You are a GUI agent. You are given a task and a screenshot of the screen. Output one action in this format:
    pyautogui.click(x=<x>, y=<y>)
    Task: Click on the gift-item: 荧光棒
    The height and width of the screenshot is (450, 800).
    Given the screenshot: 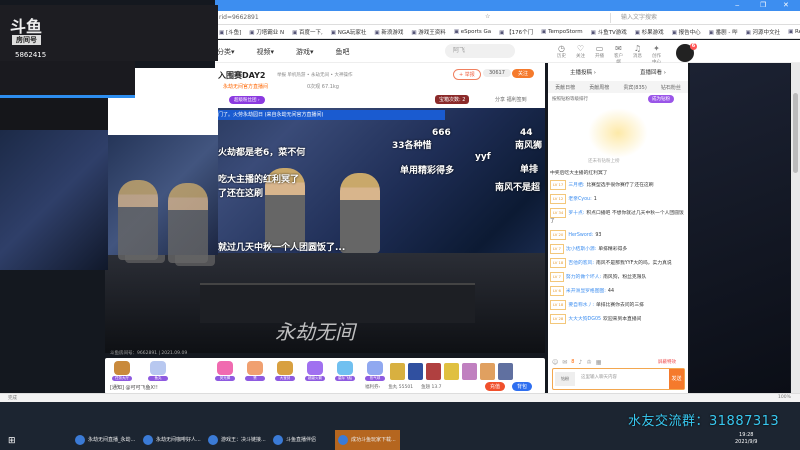 What is the action you would take?
    pyautogui.click(x=225, y=371)
    